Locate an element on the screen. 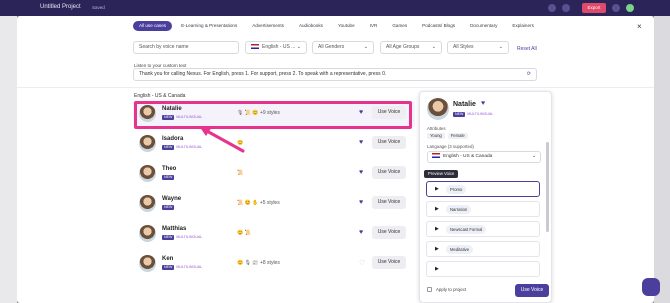 The height and width of the screenshot is (303, 670). panel-language-value: English - US & Canada is located at coordinates (468, 156).